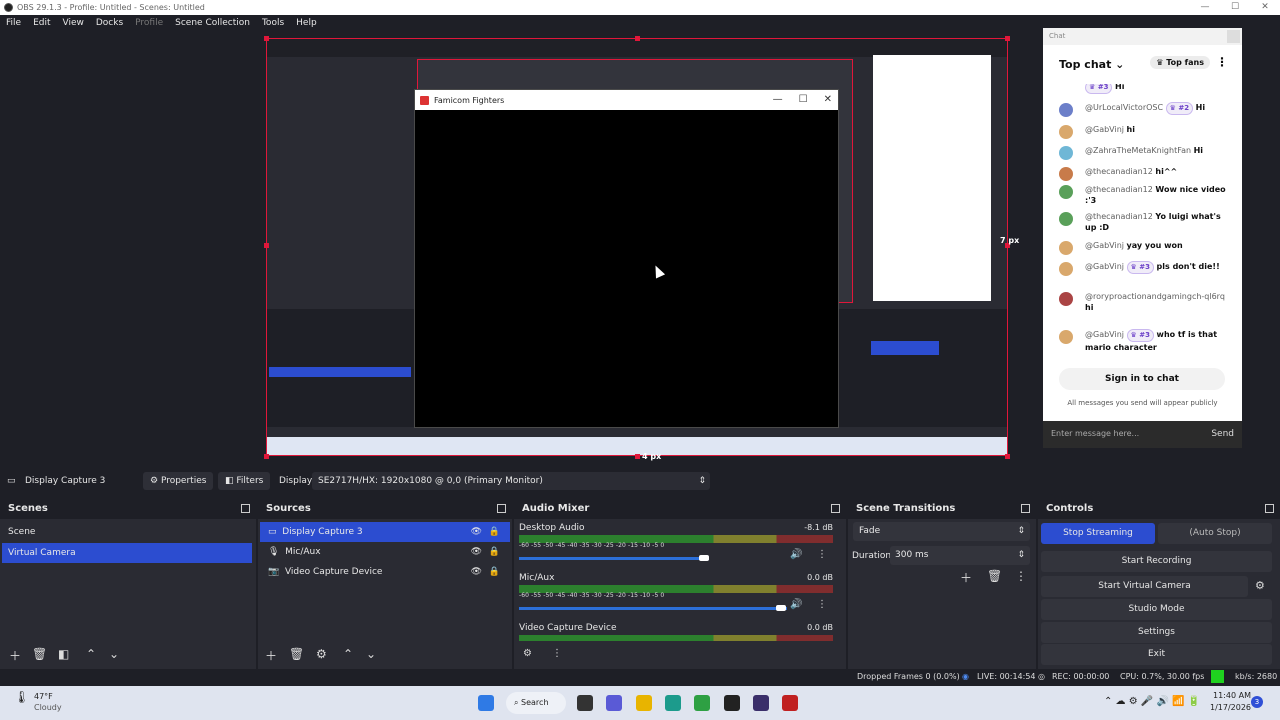 Image resolution: width=1280 pixels, height=720 pixels. Describe the element at coordinates (1007, 456) in the screenshot. I see `handle-br` at that location.